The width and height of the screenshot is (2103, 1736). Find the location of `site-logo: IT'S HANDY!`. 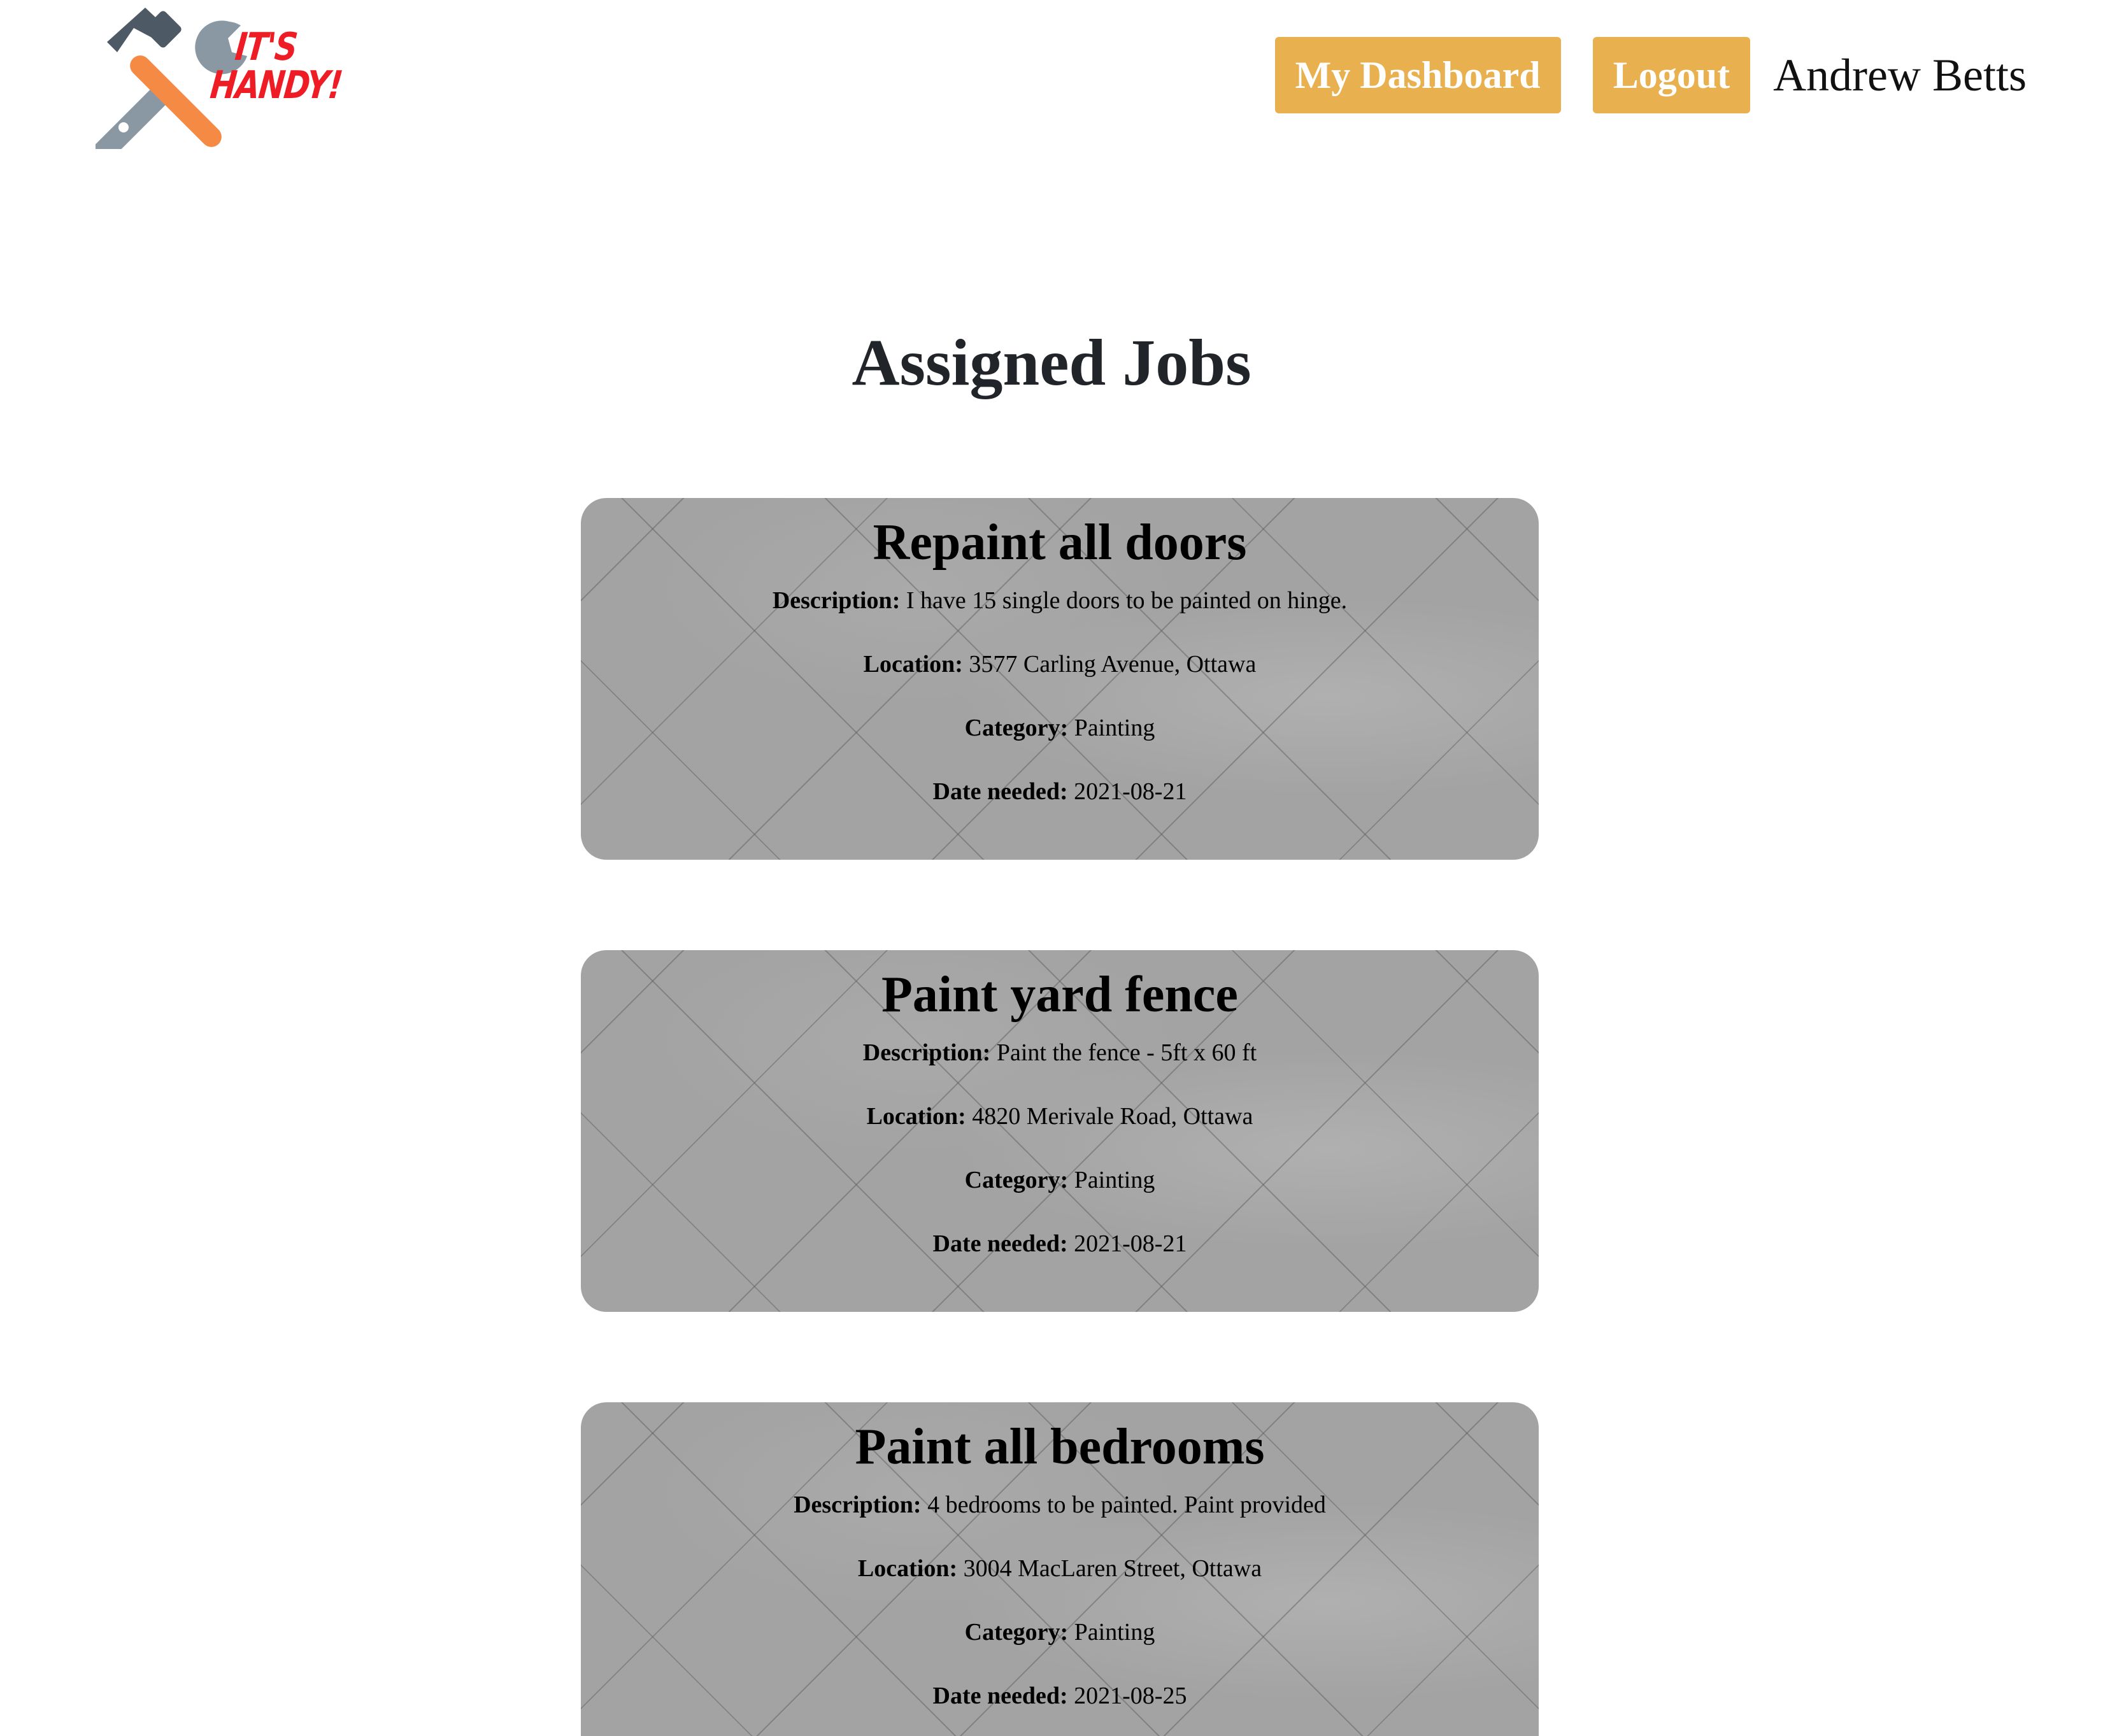

site-logo: IT'S HANDY! is located at coordinates (232, 76).